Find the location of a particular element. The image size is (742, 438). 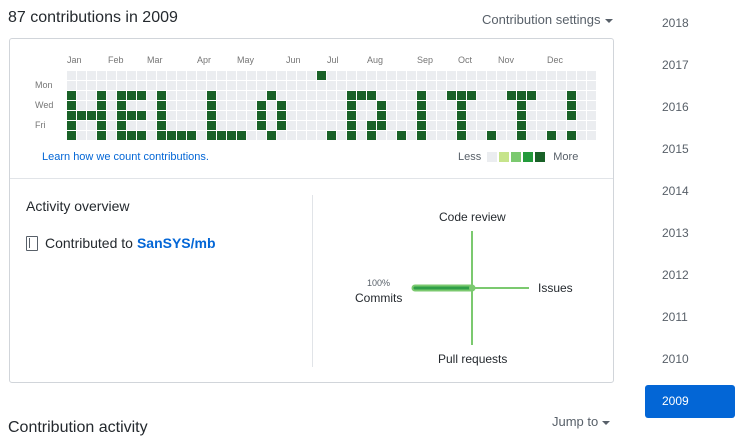

year-link: 2018 is located at coordinates (690, 23).